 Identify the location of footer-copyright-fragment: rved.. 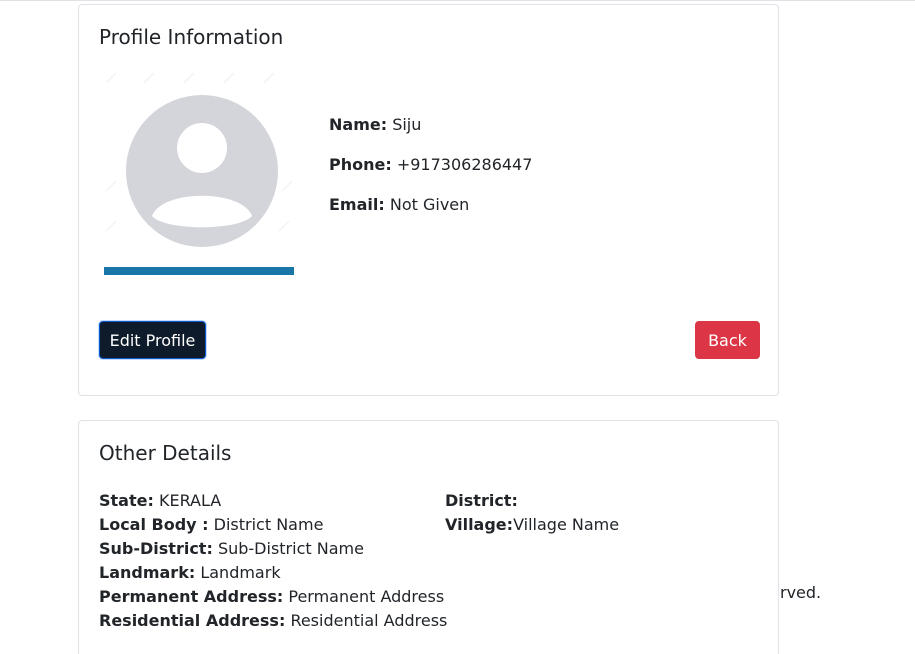
(801, 592).